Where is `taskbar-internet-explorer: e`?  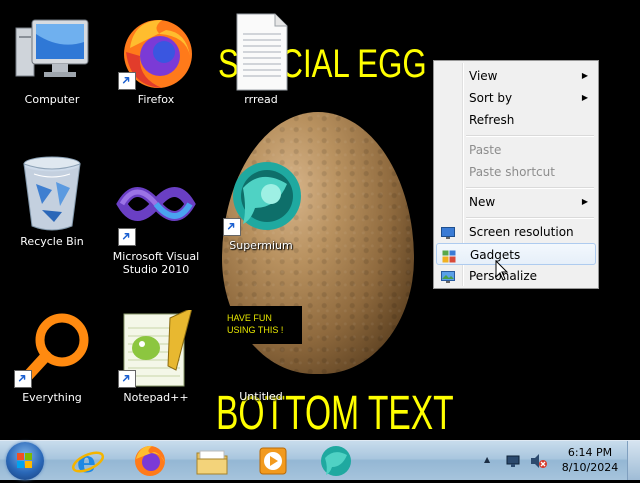
taskbar-internet-explorer: e is located at coordinates (88, 461).